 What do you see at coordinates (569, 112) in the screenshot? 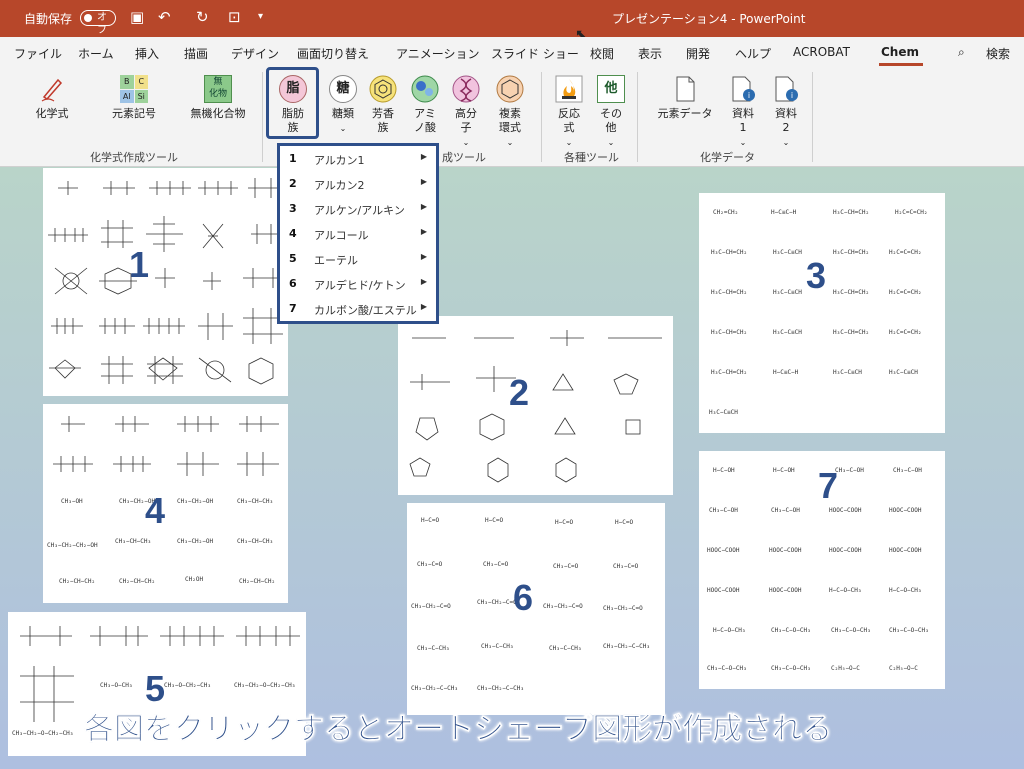
I see `reaction-button: 反応式 ⌄` at bounding box center [569, 112].